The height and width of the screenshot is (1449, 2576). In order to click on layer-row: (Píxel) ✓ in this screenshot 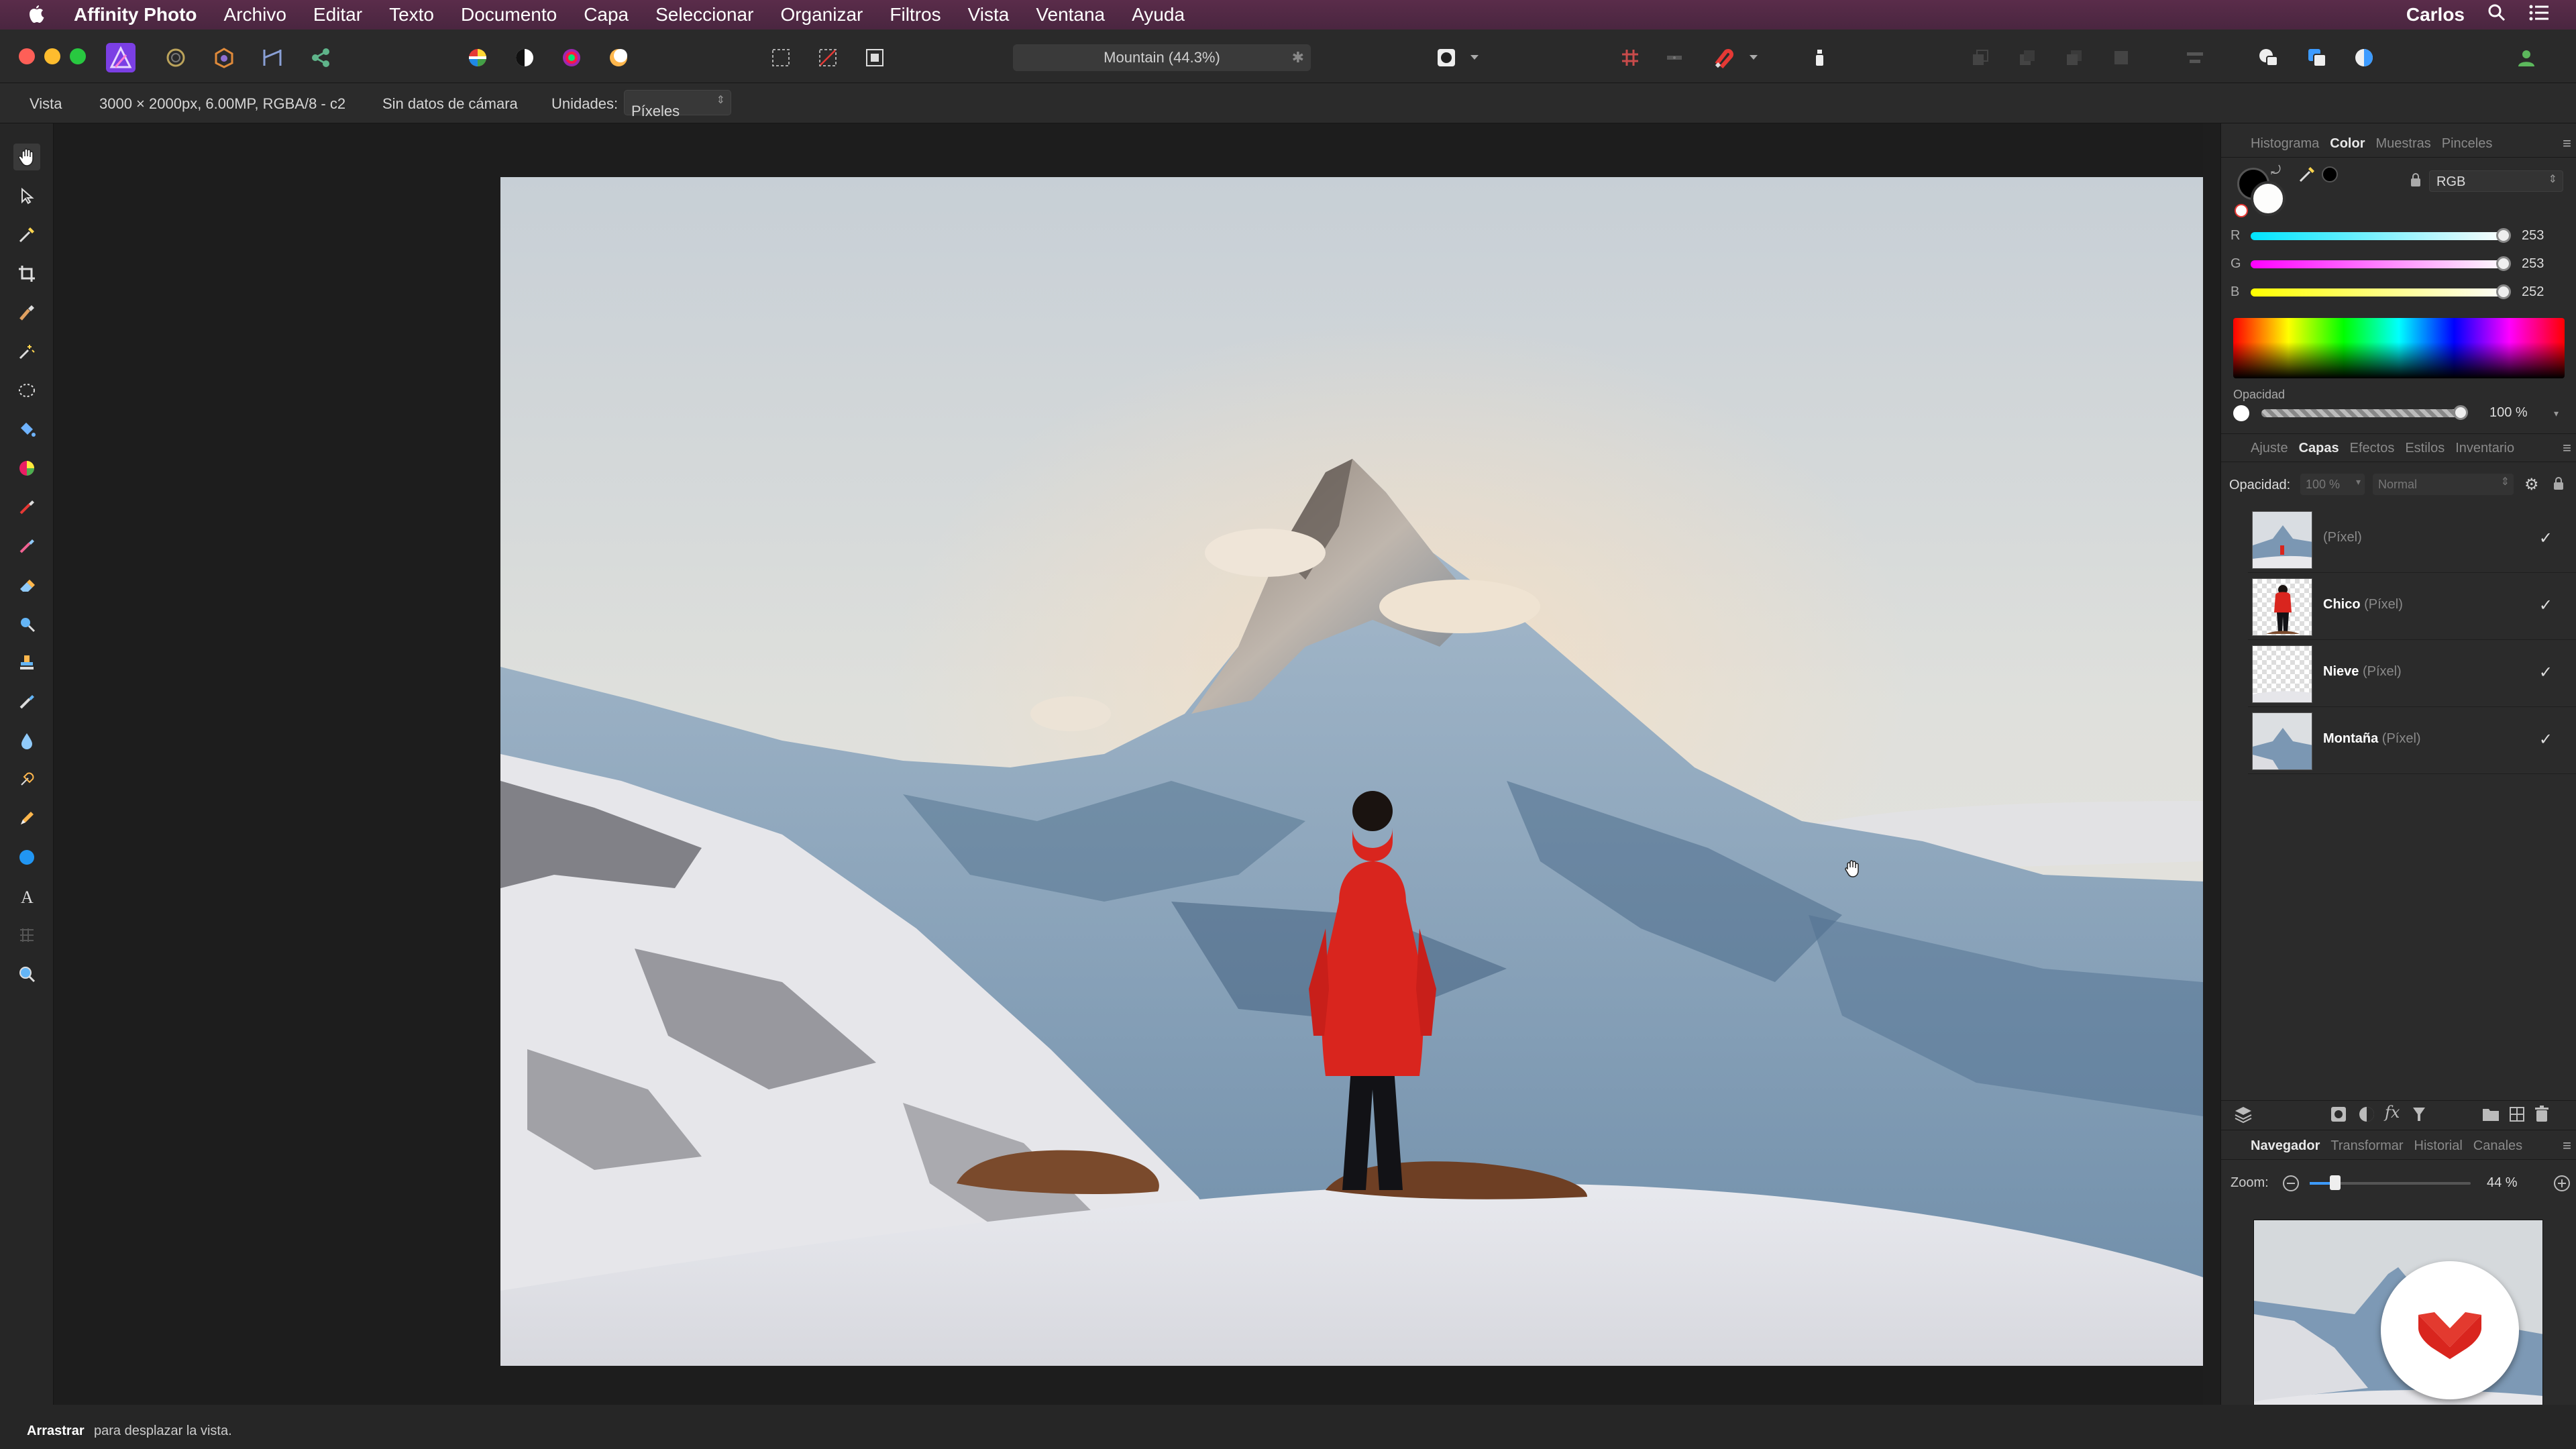, I will do `click(2412, 539)`.